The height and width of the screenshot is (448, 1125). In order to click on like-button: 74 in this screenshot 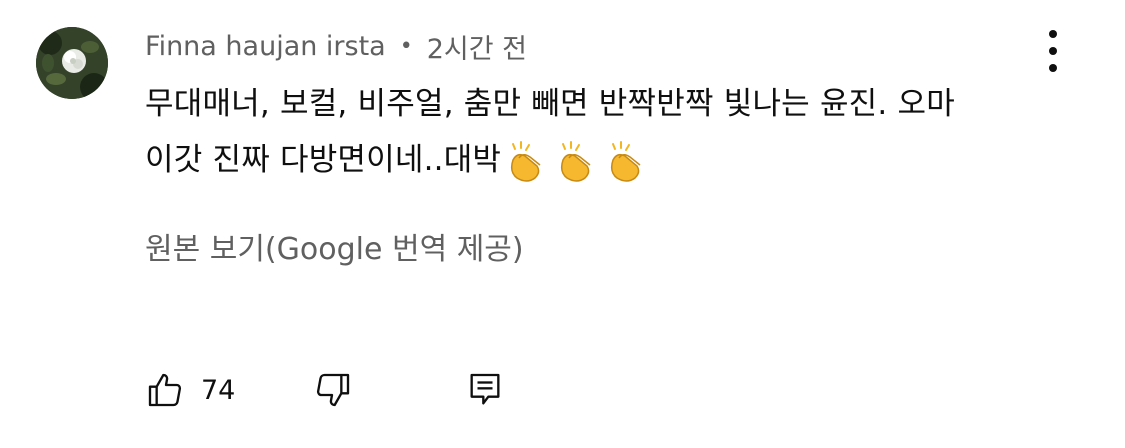, I will do `click(229, 390)`.